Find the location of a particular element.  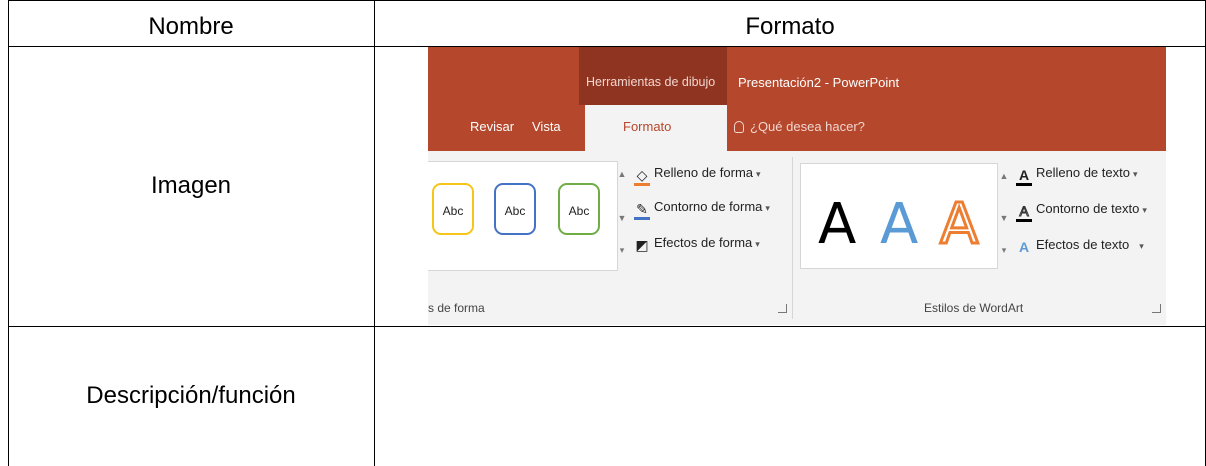

text-fill-icon: A is located at coordinates (1024, 176).